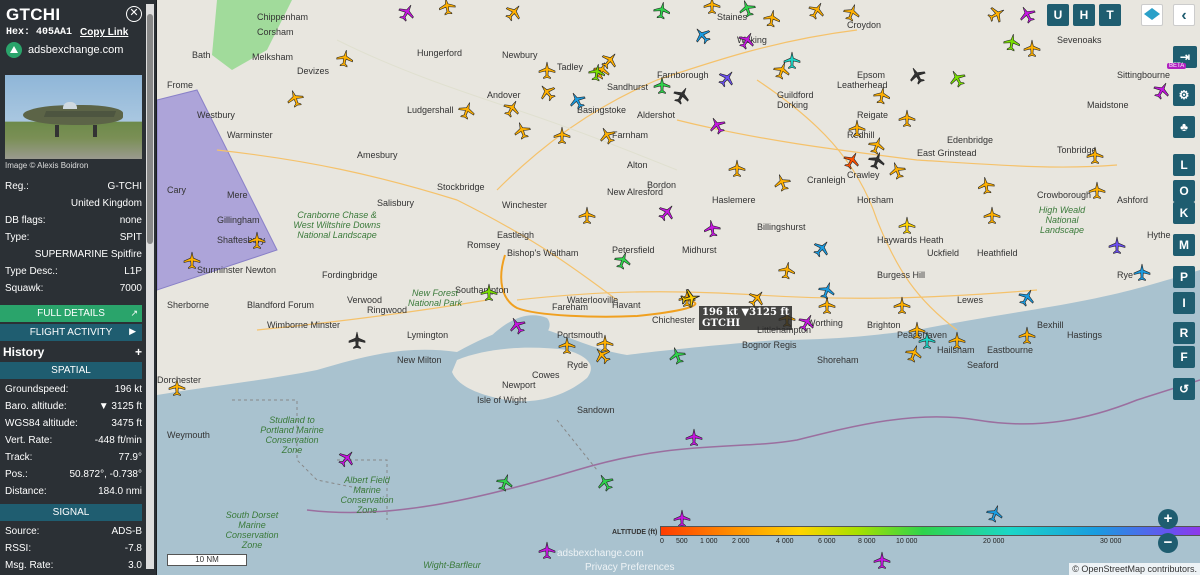  Describe the element at coordinates (78, 565) in the screenshot. I see `data-row: Msg. Rate: 3.0` at that location.